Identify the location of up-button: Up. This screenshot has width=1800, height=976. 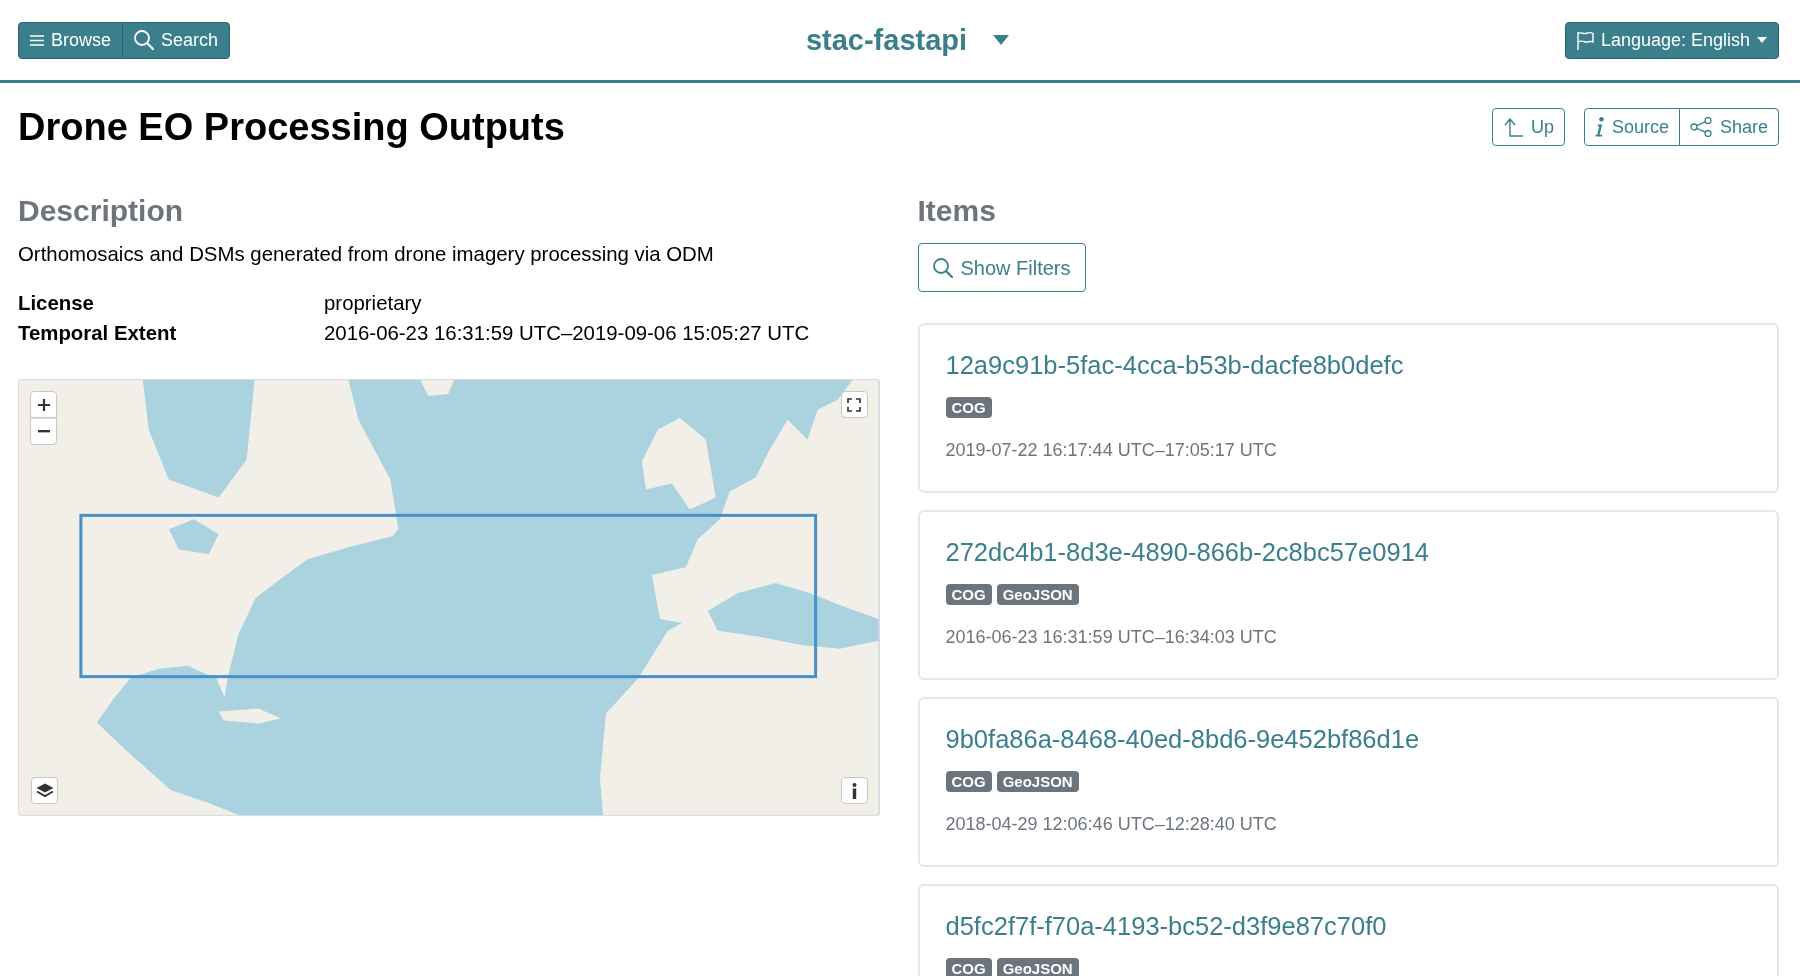
(1528, 127).